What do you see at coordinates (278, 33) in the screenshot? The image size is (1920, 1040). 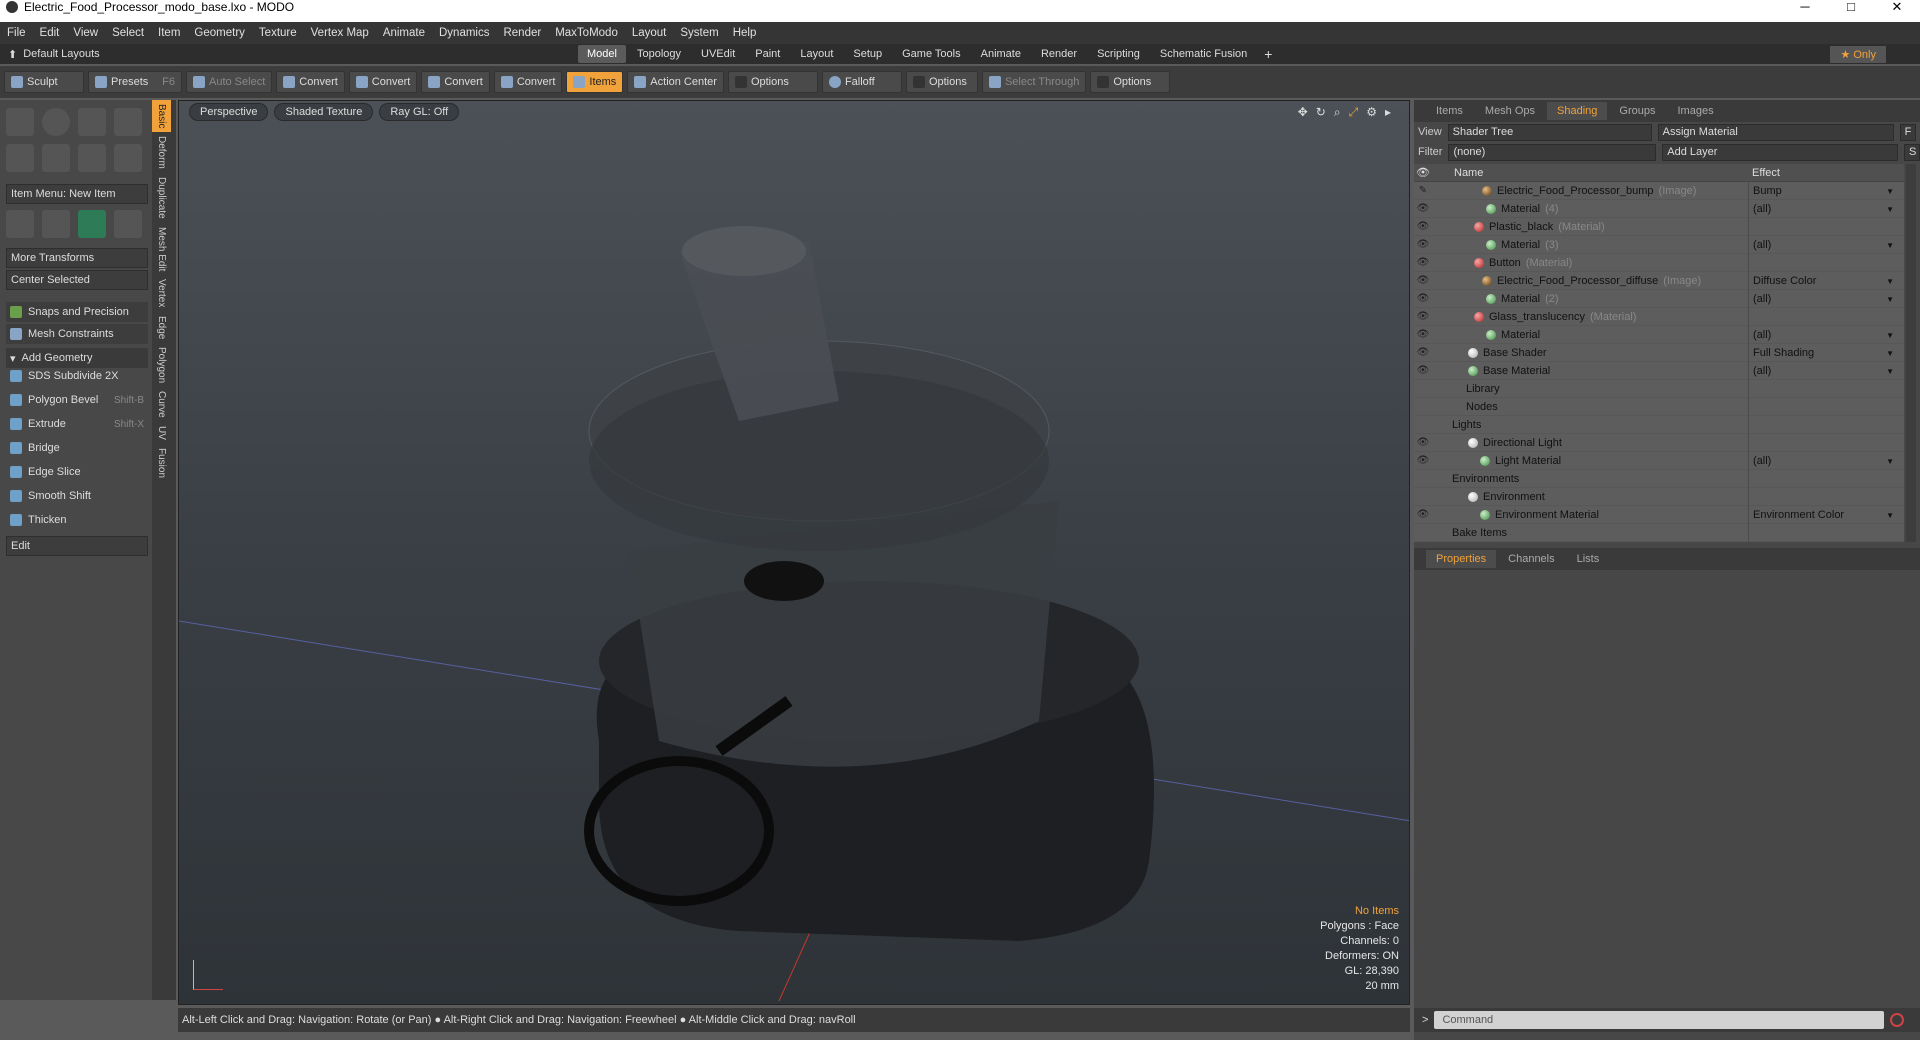 I see `menu-texture: Texture` at bounding box center [278, 33].